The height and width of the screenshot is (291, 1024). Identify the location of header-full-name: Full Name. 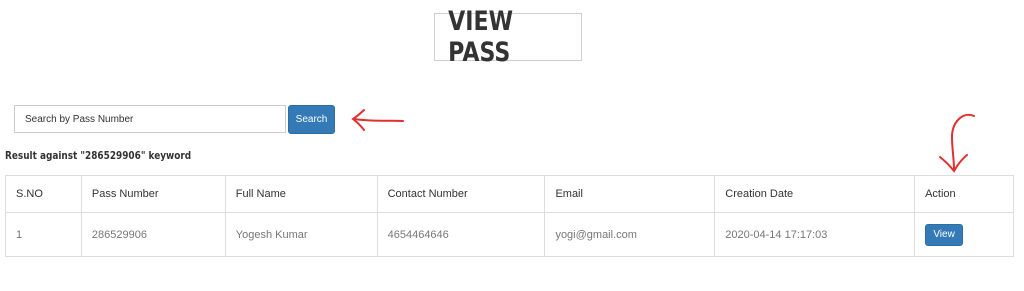
(301, 194).